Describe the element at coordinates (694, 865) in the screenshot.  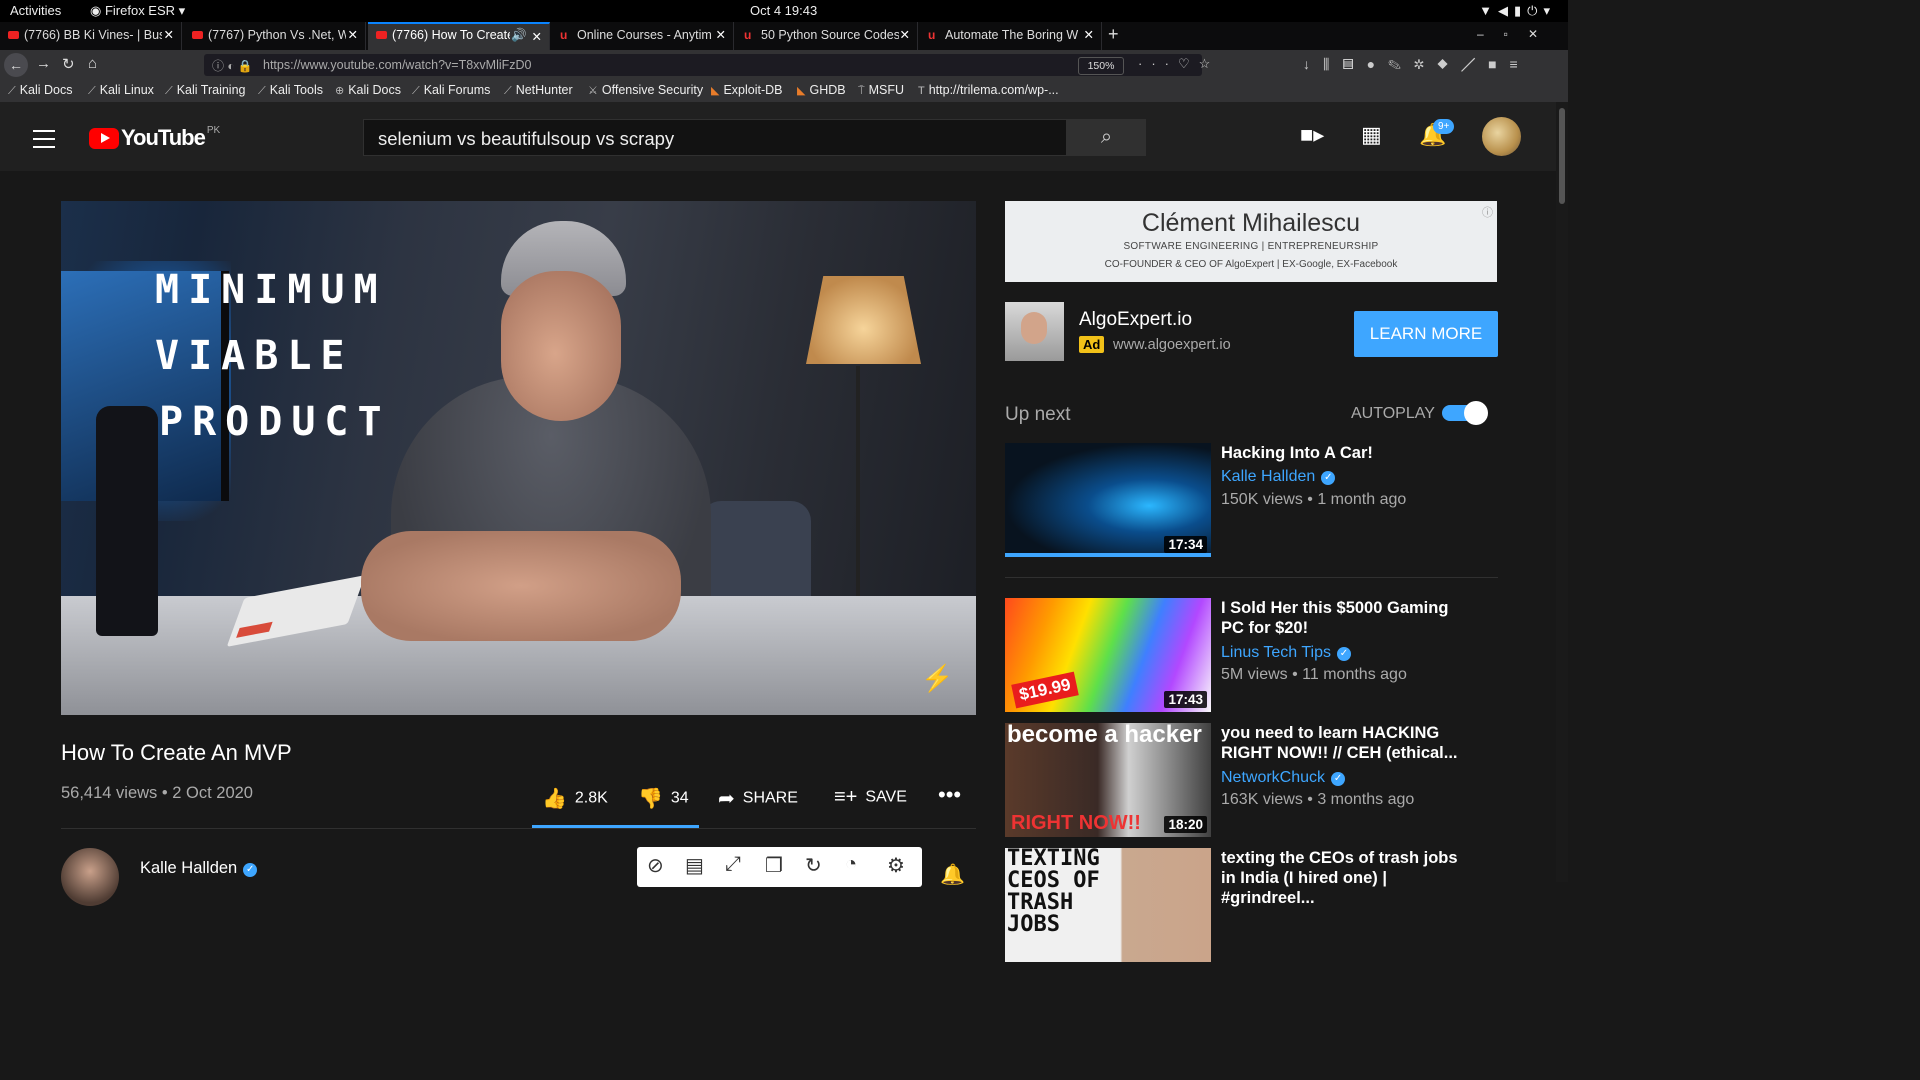
I see `film-icon: ▤` at that location.